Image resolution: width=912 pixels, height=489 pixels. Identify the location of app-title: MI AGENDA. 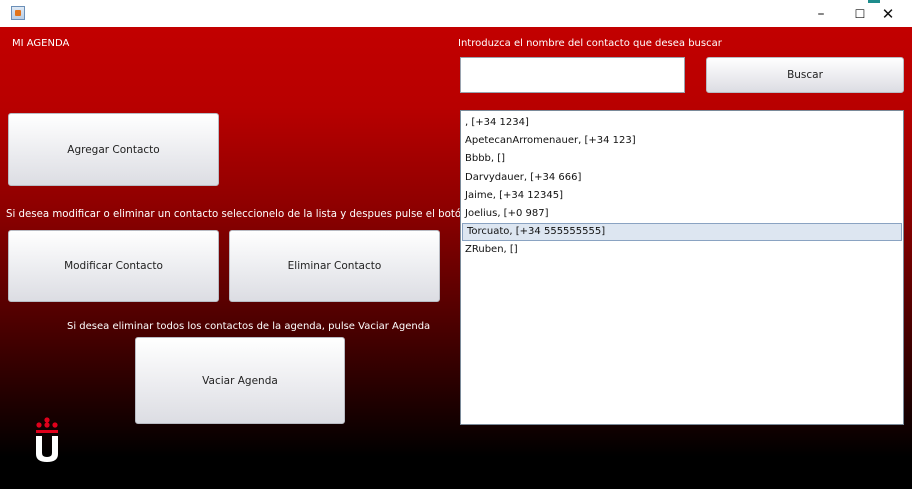
(41, 43).